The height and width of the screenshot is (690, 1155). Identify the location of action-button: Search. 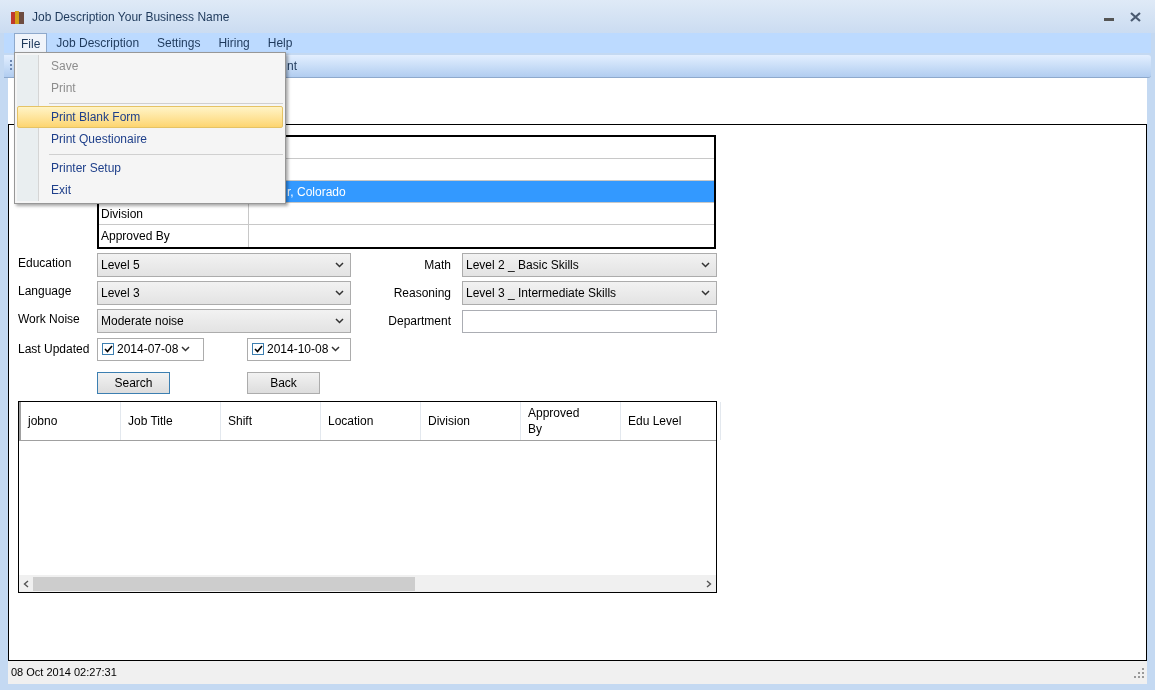
(133, 383).